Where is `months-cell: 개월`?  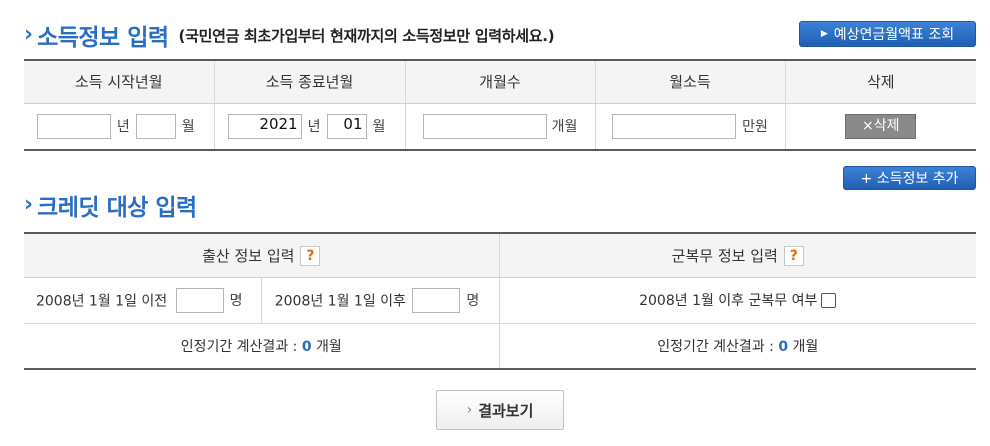 months-cell: 개월 is located at coordinates (500, 126).